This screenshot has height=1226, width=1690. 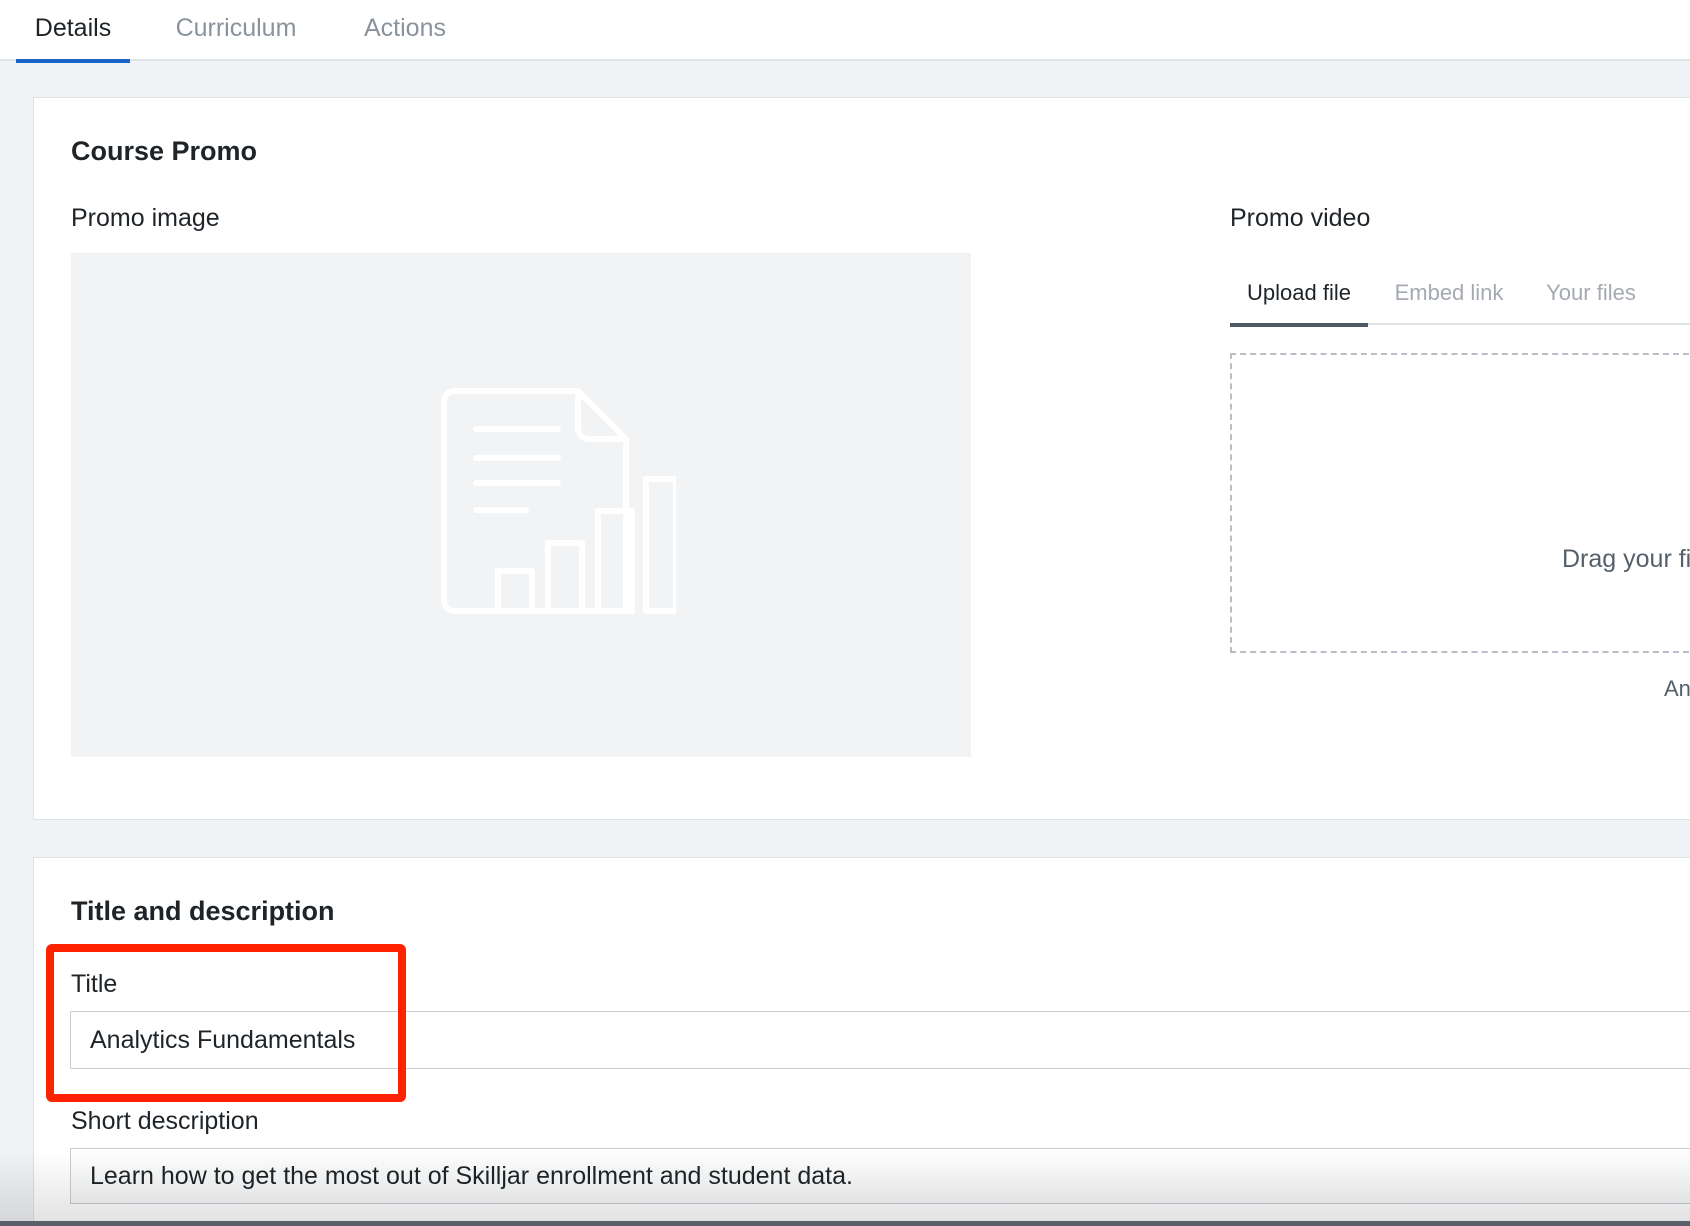 What do you see at coordinates (1300, 218) in the screenshot?
I see `promo-video-label: Promo video` at bounding box center [1300, 218].